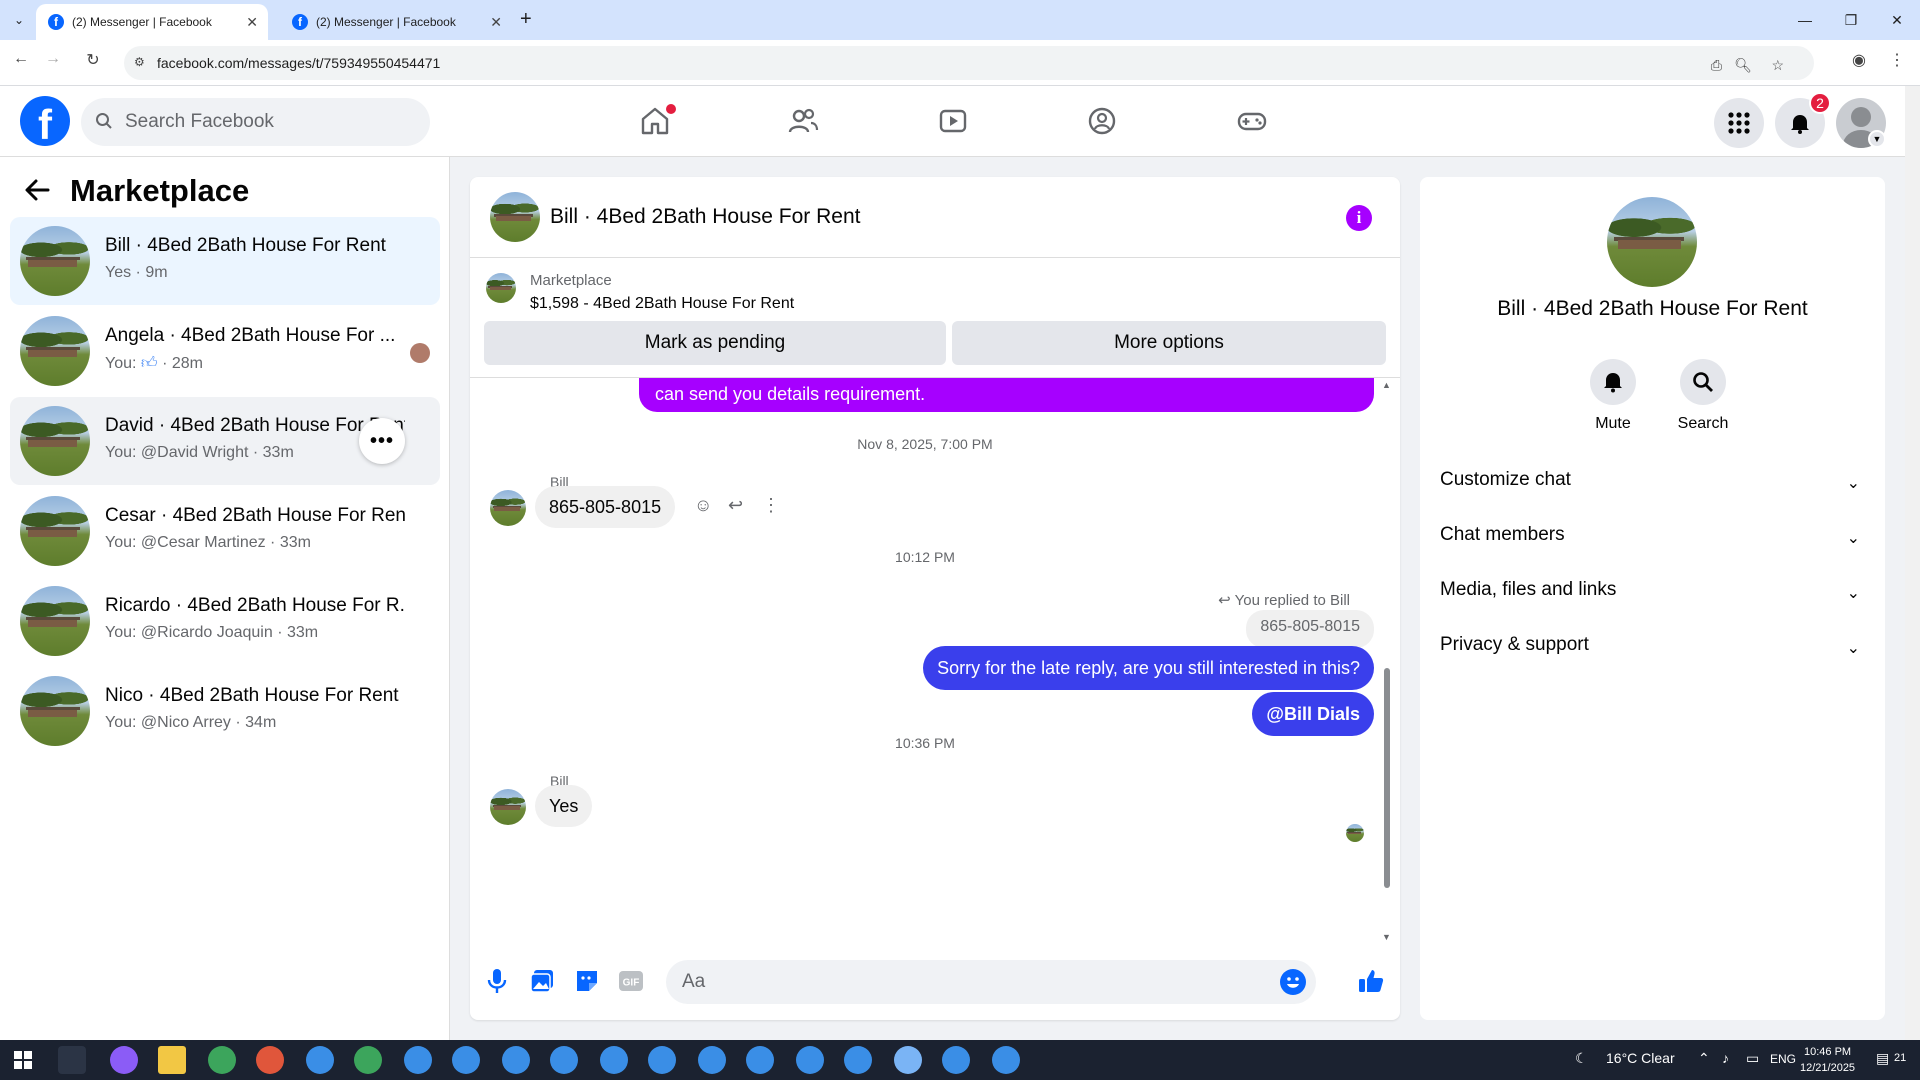 The width and height of the screenshot is (1920, 1080). What do you see at coordinates (703, 505) in the screenshot?
I see `react-emoji-icon: ☺` at bounding box center [703, 505].